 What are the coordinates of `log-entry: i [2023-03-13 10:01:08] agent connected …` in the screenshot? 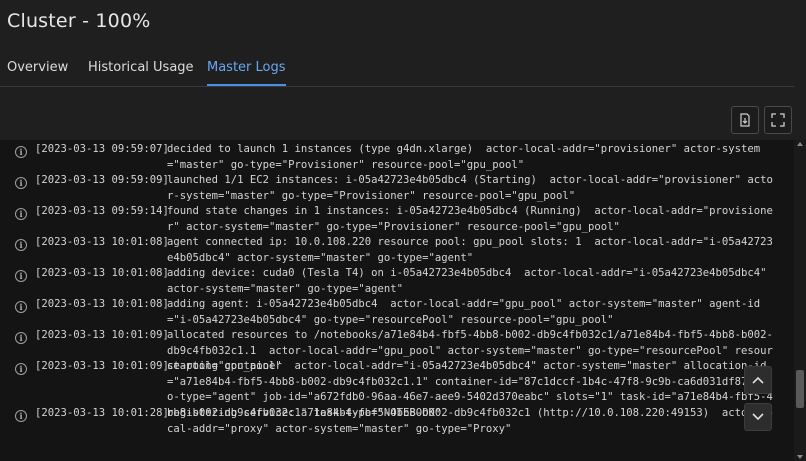 It's located at (392, 250).